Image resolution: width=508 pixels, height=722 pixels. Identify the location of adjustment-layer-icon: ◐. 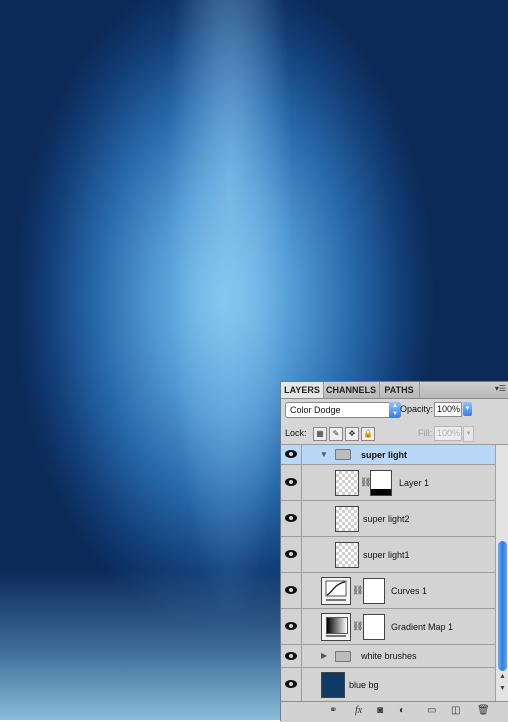
(402, 710).